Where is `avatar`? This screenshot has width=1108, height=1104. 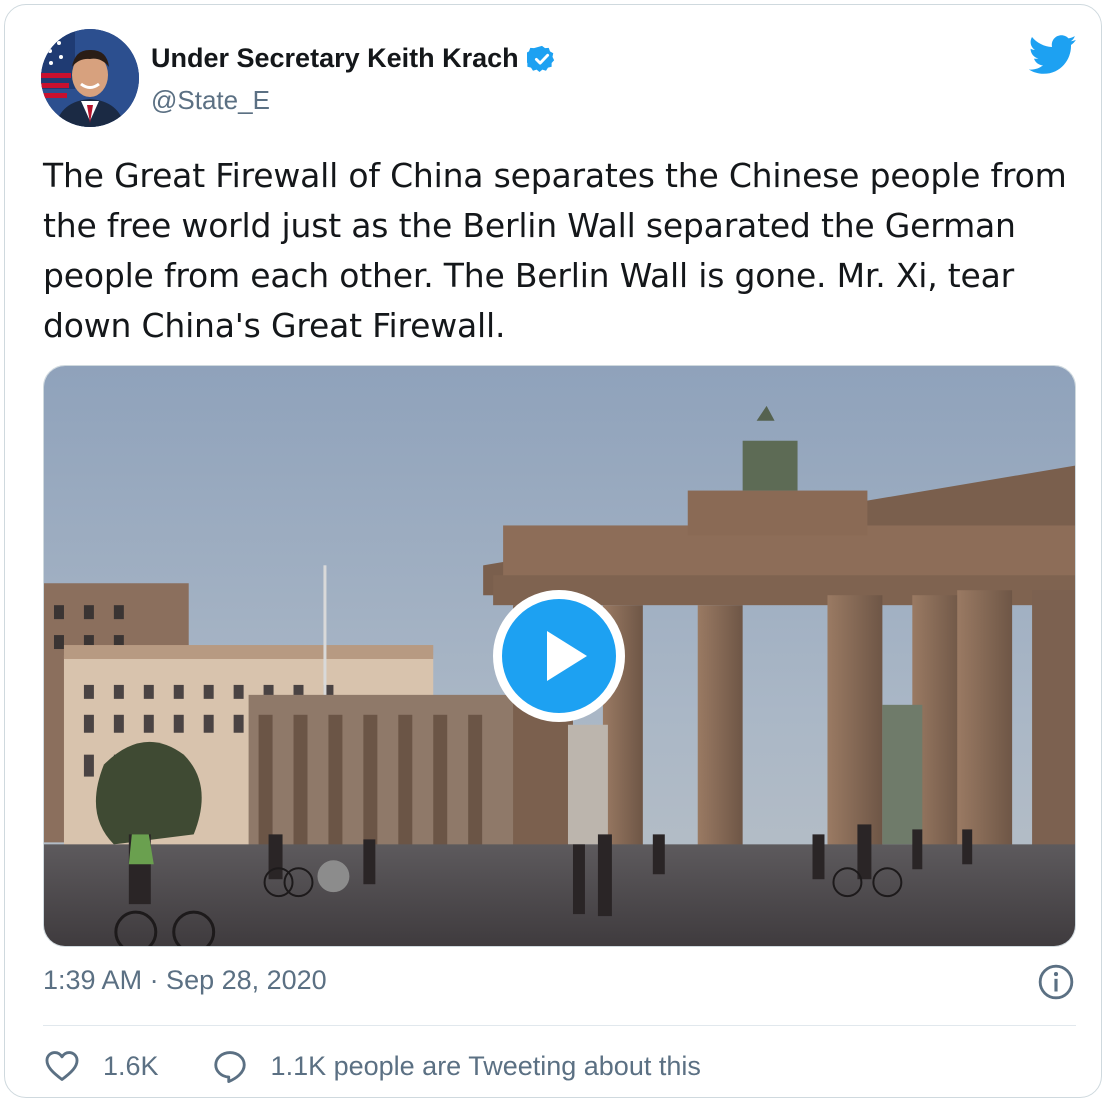
avatar is located at coordinates (90, 78).